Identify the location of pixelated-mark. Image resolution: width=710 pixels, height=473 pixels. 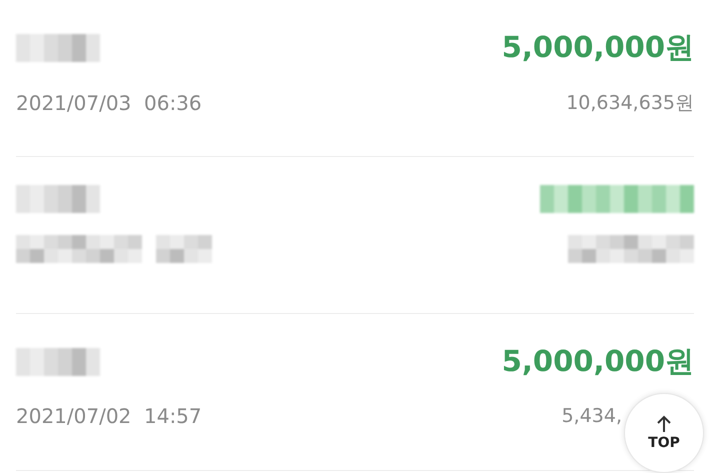
(184, 249).